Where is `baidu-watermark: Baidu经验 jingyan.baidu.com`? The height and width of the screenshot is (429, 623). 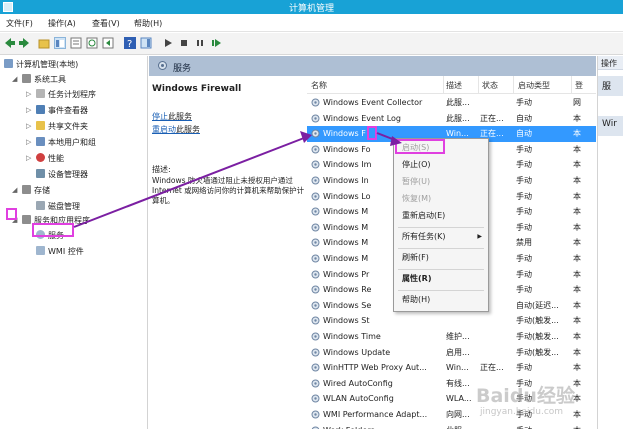
baidu-watermark: Baidu经验 jingyan.baidu.com is located at coordinates (543, 403).